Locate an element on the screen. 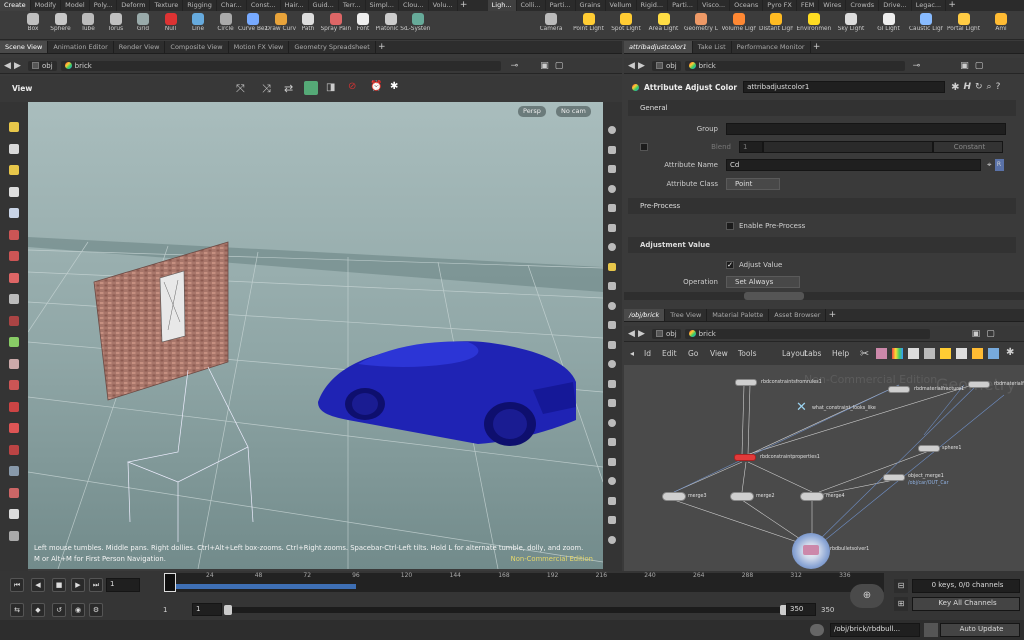 The width and height of the screenshot is (1024, 640). note-icon is located at coordinates (945, 353).